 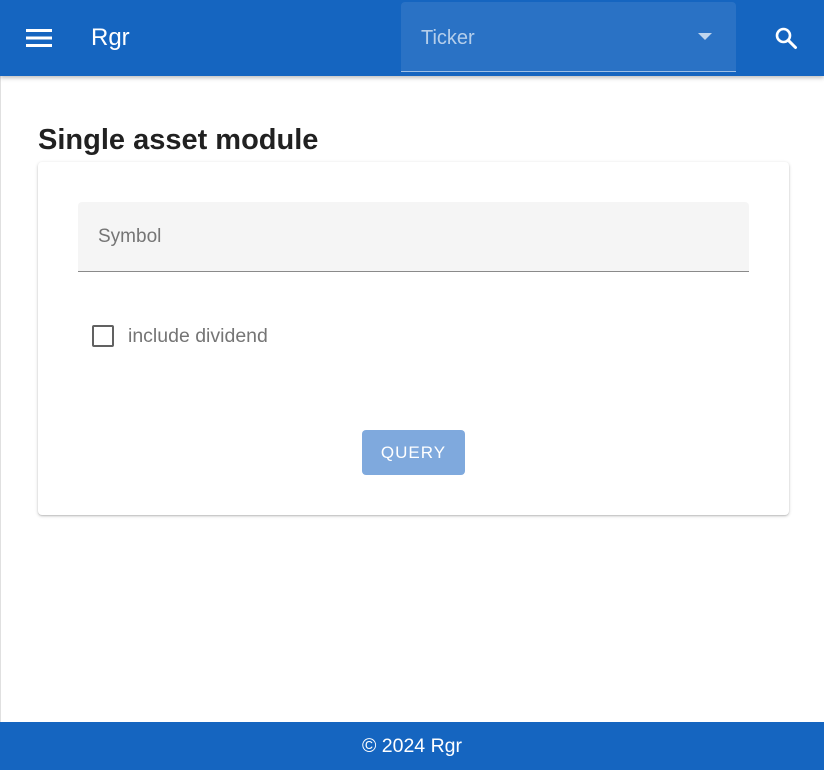 I want to click on top-app-bar: Rgr Ticker, so click(x=412, y=38).